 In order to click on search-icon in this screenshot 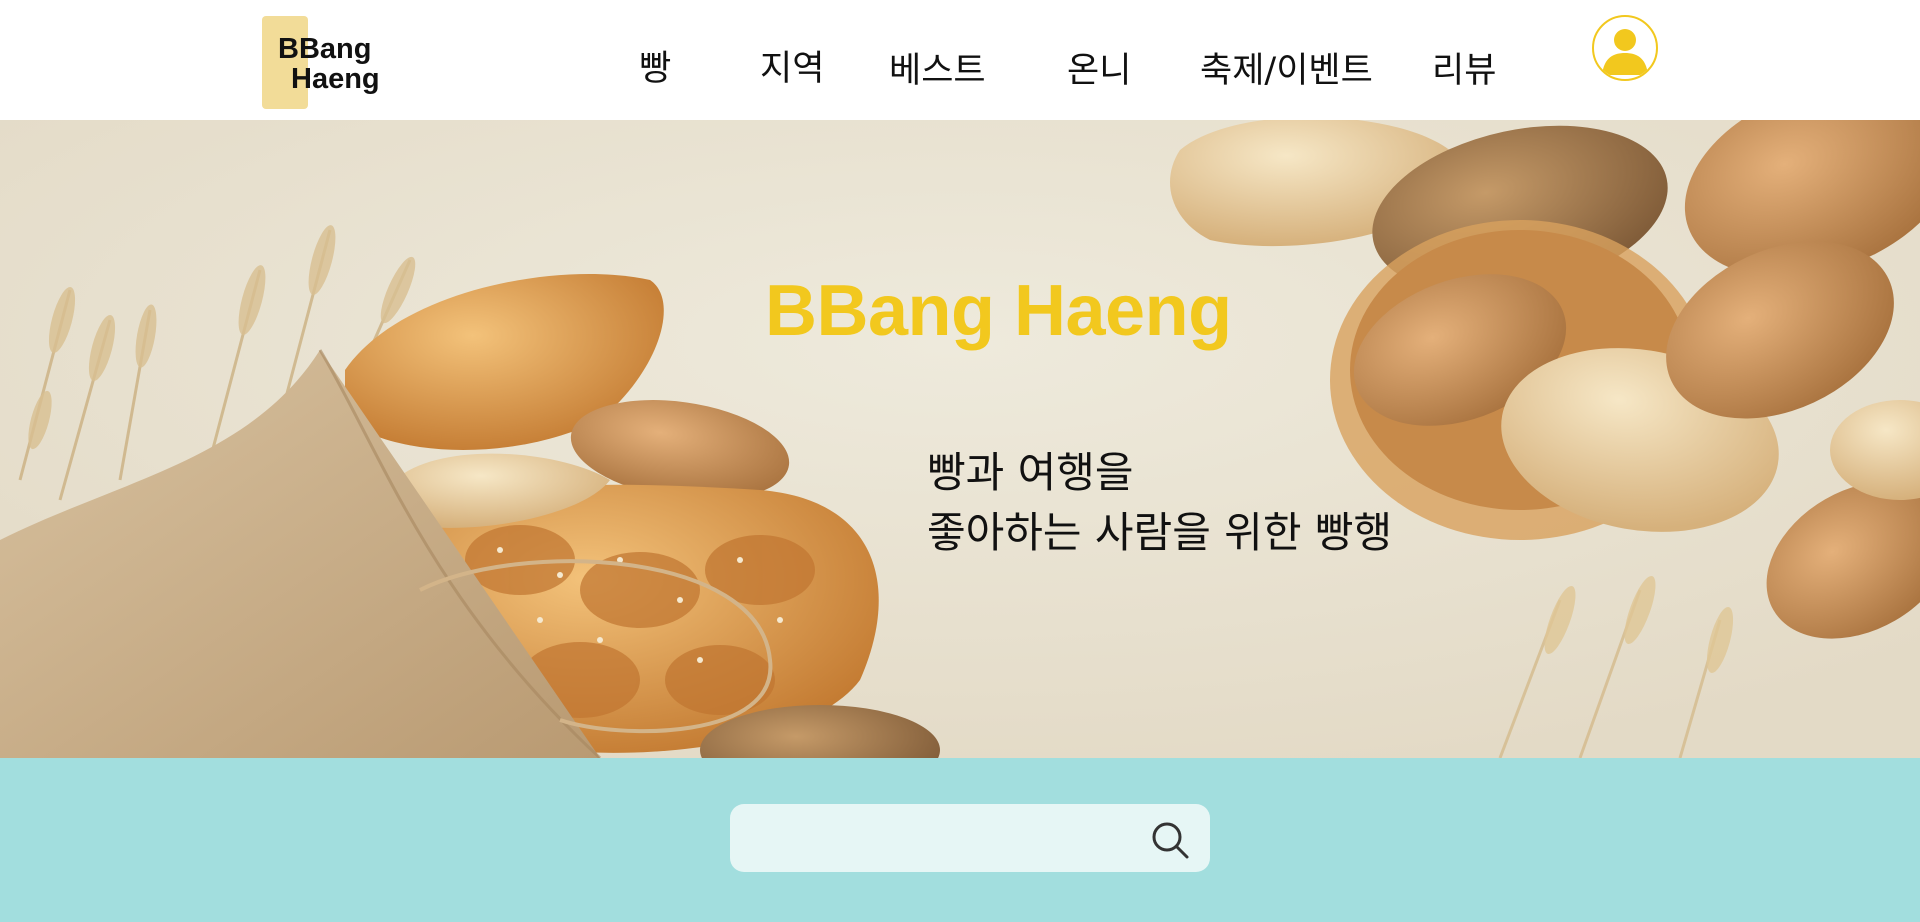, I will do `click(1170, 840)`.